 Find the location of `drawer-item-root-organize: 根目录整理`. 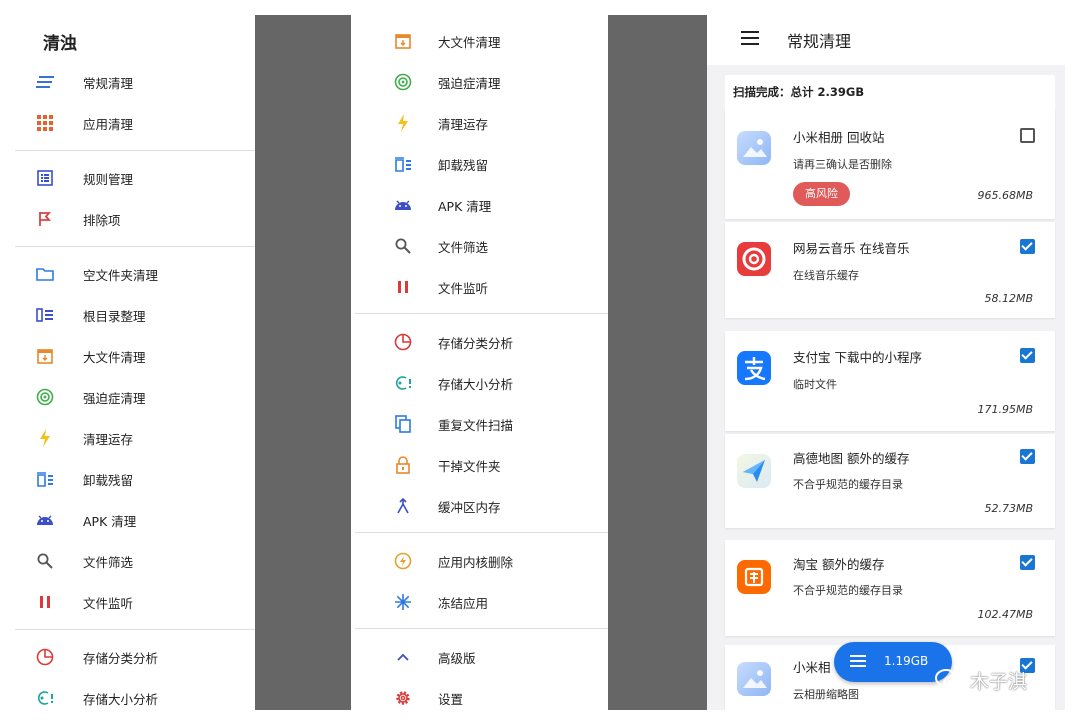

drawer-item-root-organize: 根目录整理 is located at coordinates (135, 315).